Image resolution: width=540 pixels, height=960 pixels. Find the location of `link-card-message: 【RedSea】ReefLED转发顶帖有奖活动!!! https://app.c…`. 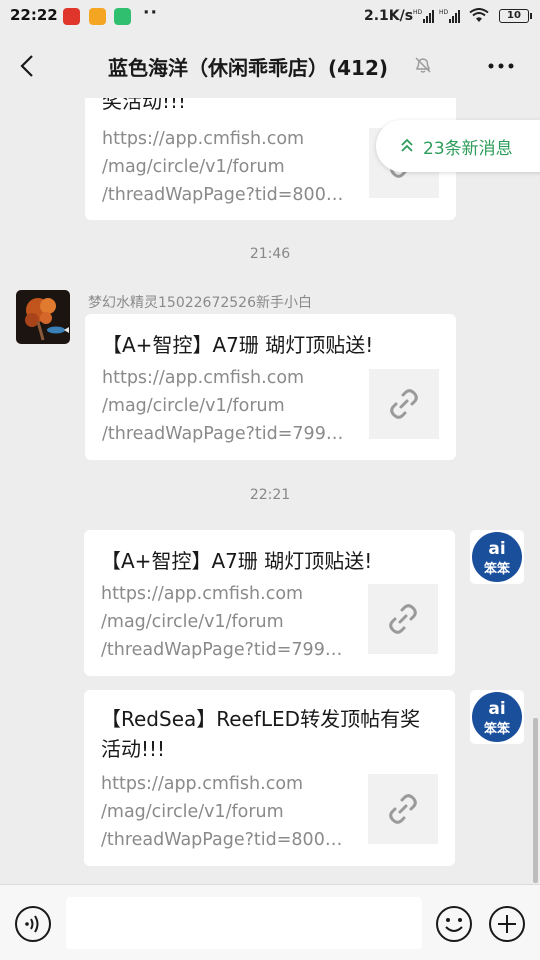

link-card-message: 【RedSea】ReefLED转发顶帖有奖活动!!! https://app.c… is located at coordinates (269, 778).